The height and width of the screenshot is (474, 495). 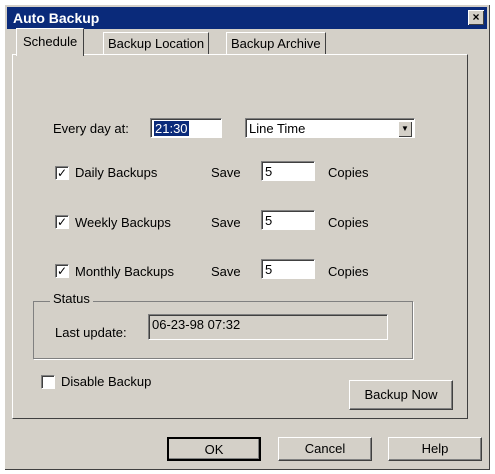 What do you see at coordinates (269, 220) in the screenshot?
I see `weekly-copies-value: 5` at bounding box center [269, 220].